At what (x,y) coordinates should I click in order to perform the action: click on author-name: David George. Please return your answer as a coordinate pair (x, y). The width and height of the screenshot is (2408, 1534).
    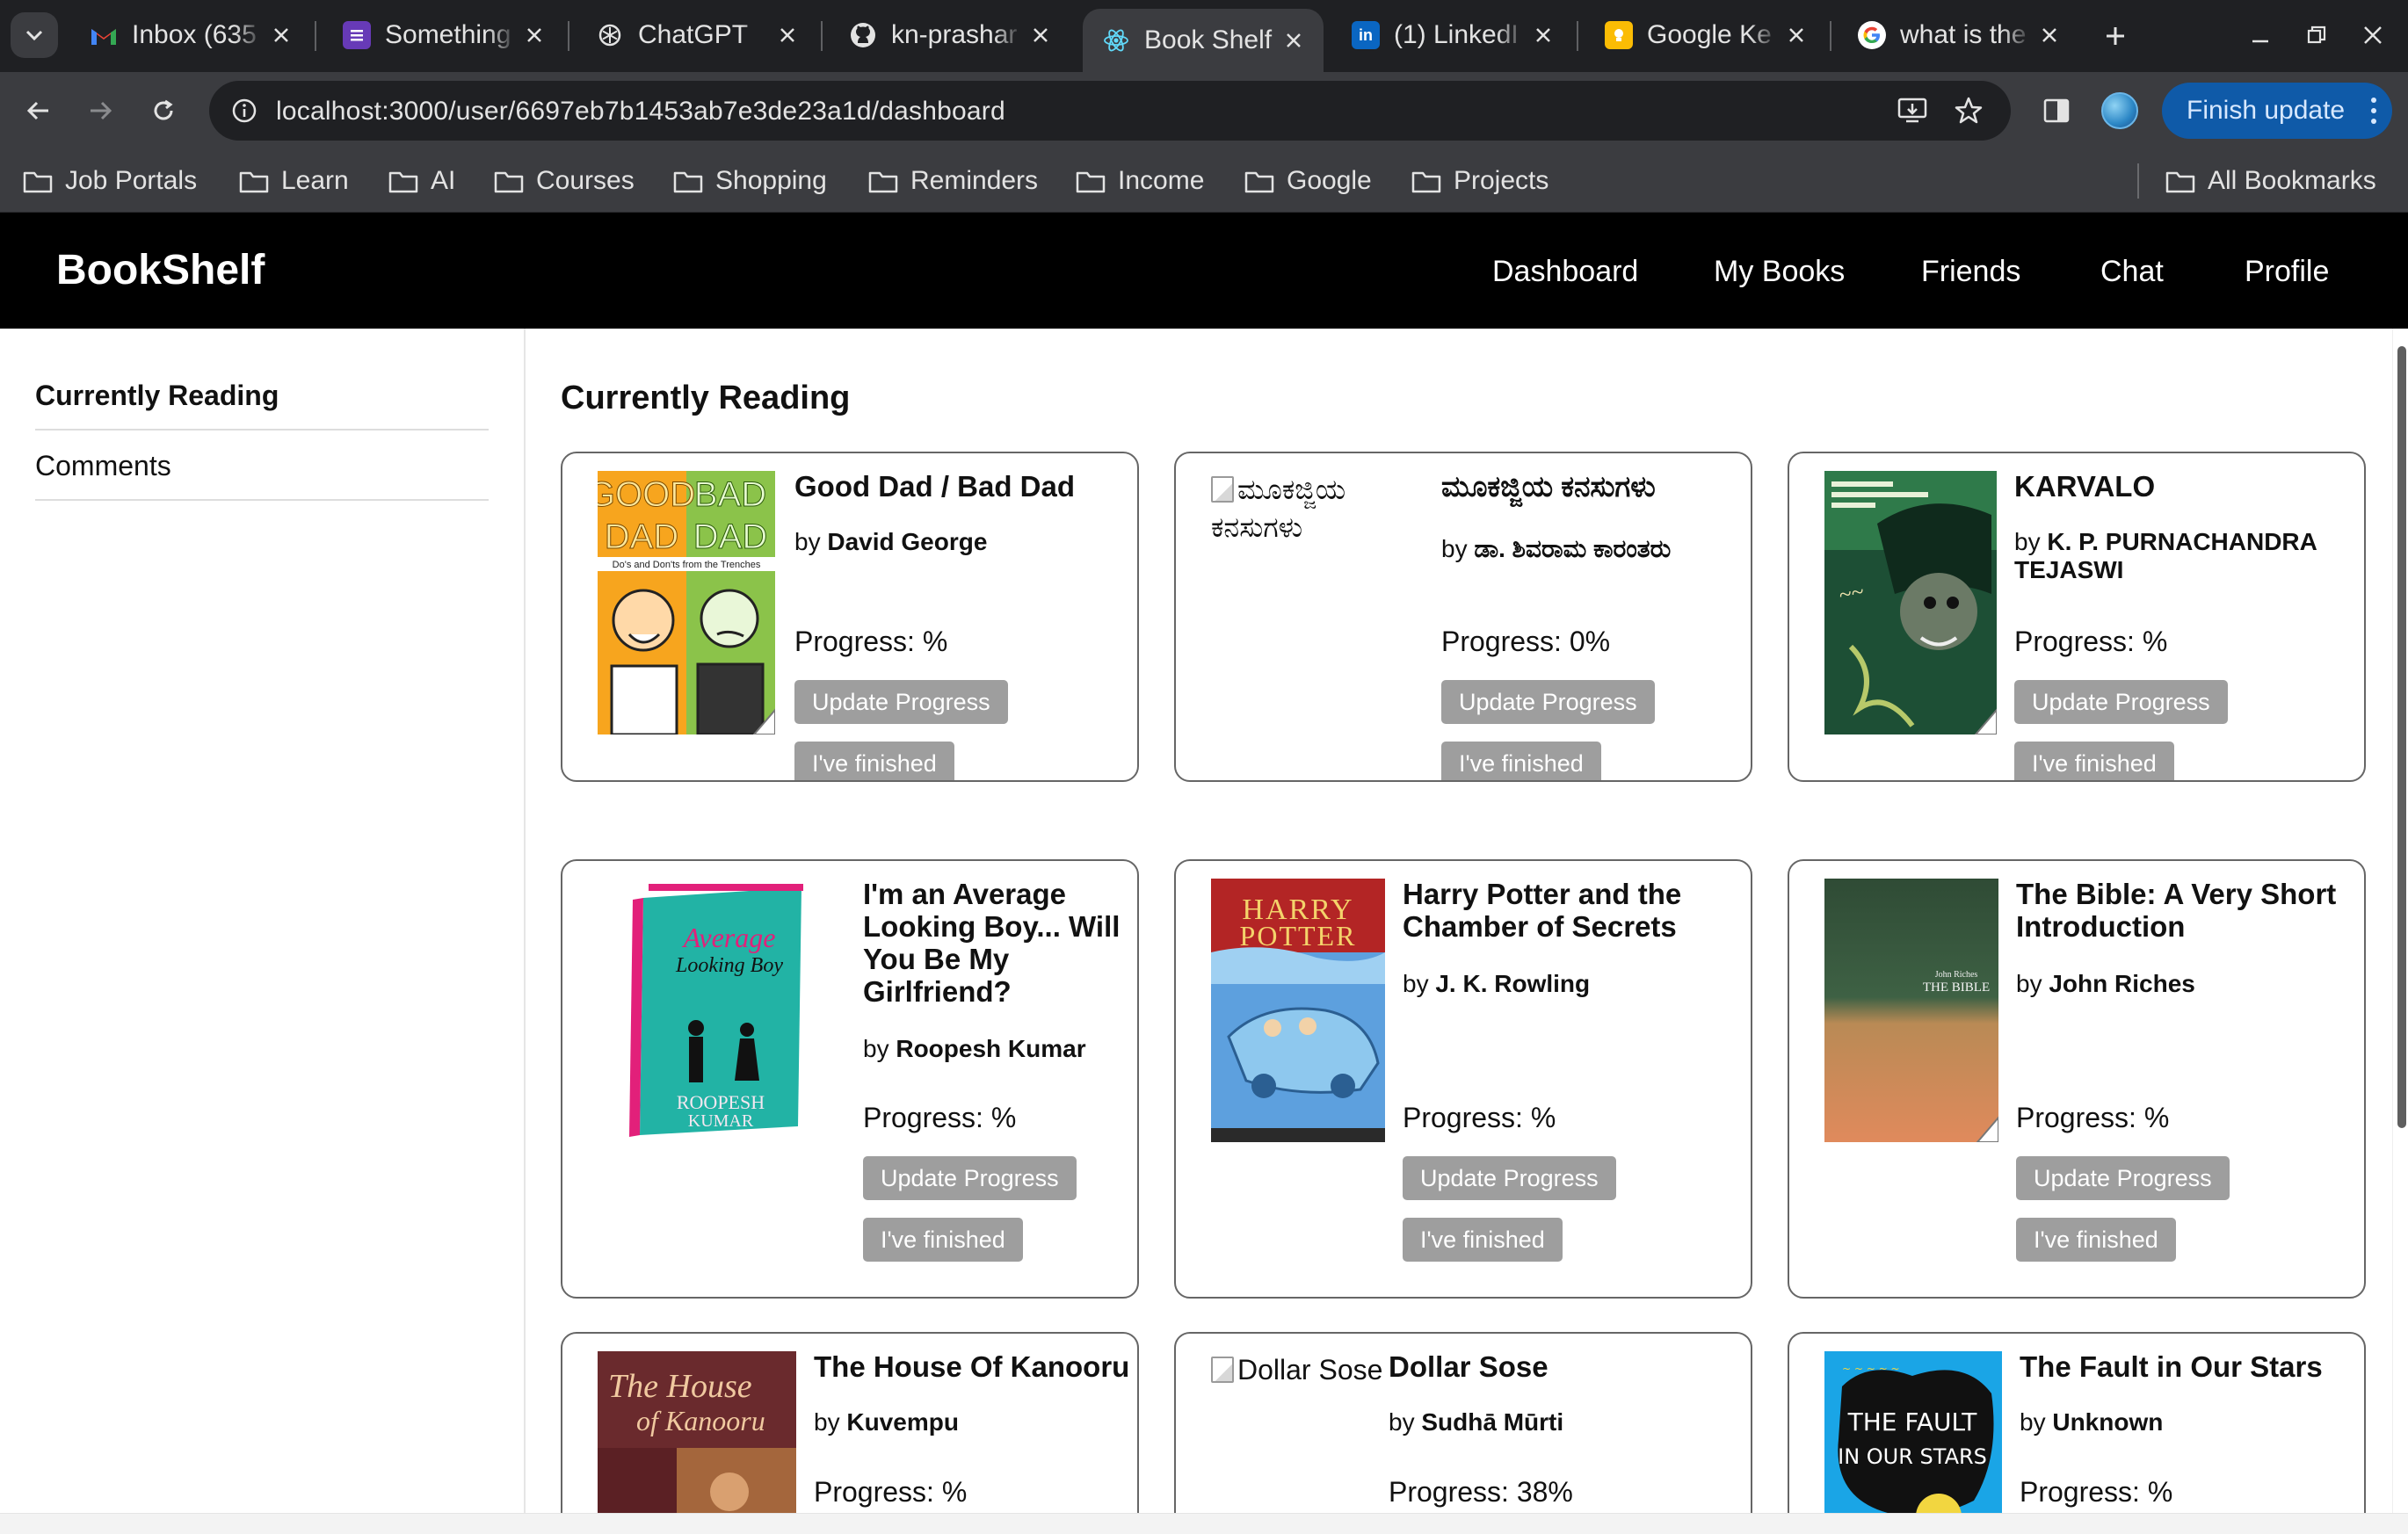
    Looking at the image, I should click on (907, 541).